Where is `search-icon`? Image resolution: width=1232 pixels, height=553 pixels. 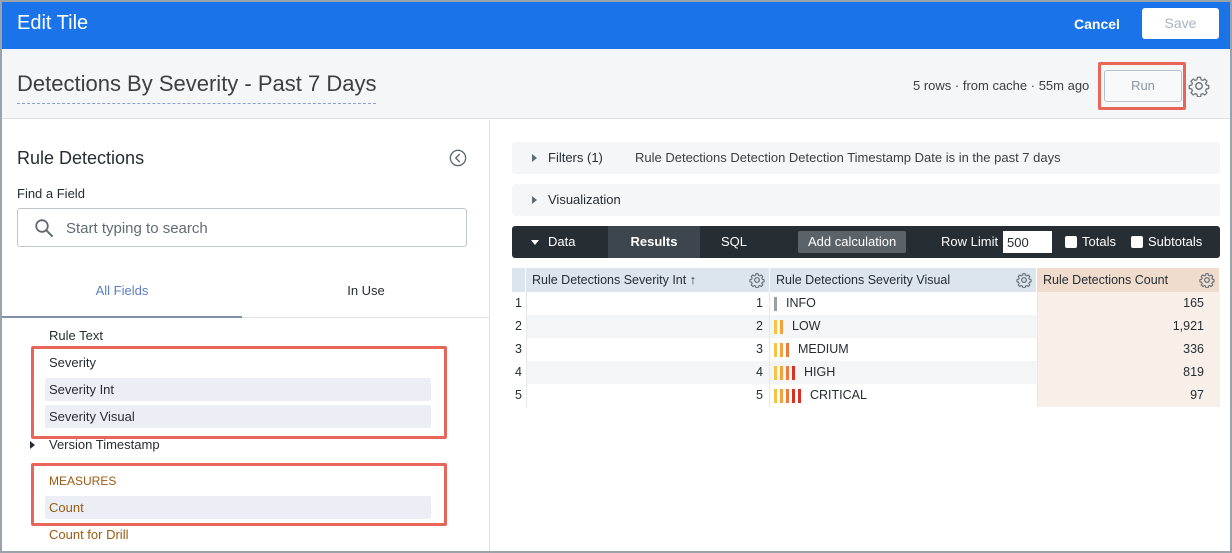 search-icon is located at coordinates (44, 228).